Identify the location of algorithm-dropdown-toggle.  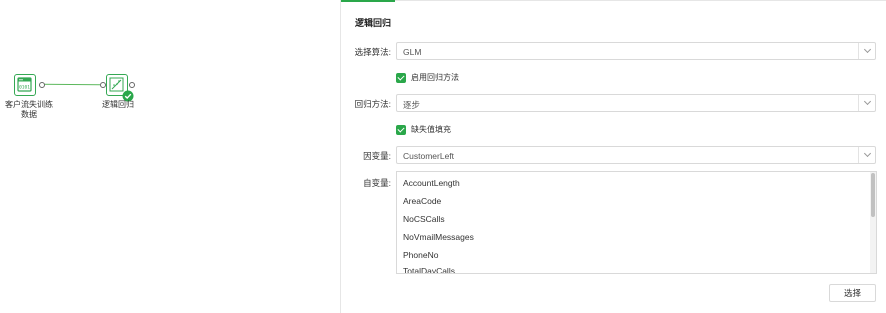
(866, 51).